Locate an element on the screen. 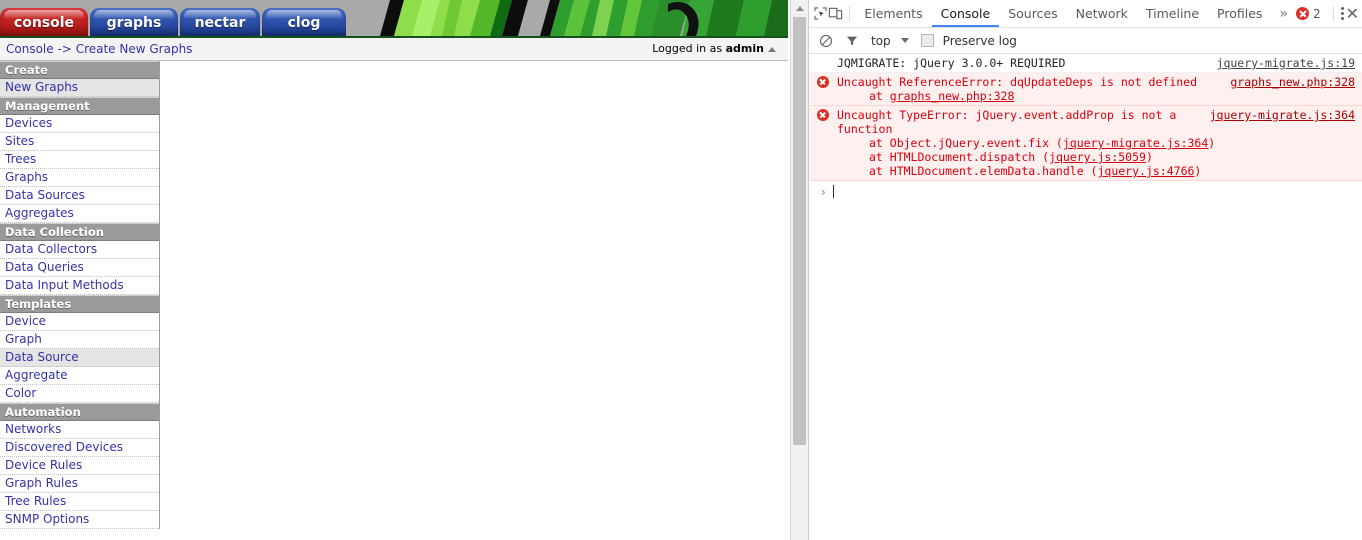 The image size is (1362, 540). scrollbar-thumb is located at coordinates (799, 231).